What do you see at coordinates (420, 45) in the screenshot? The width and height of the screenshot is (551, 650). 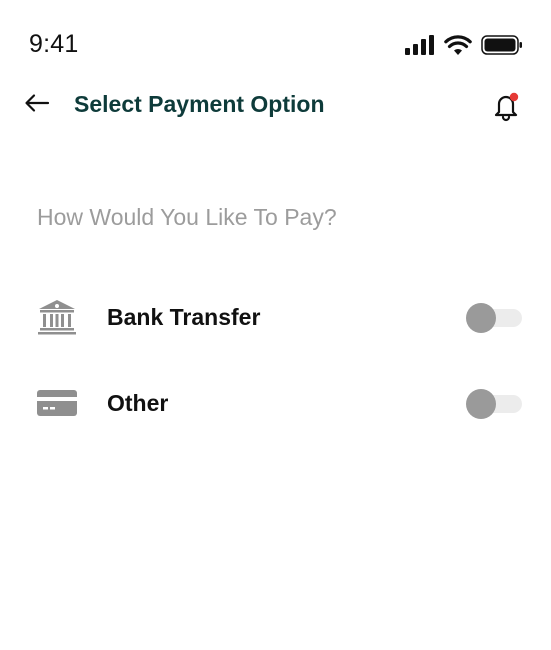 I see `cellular-signal-icon` at bounding box center [420, 45].